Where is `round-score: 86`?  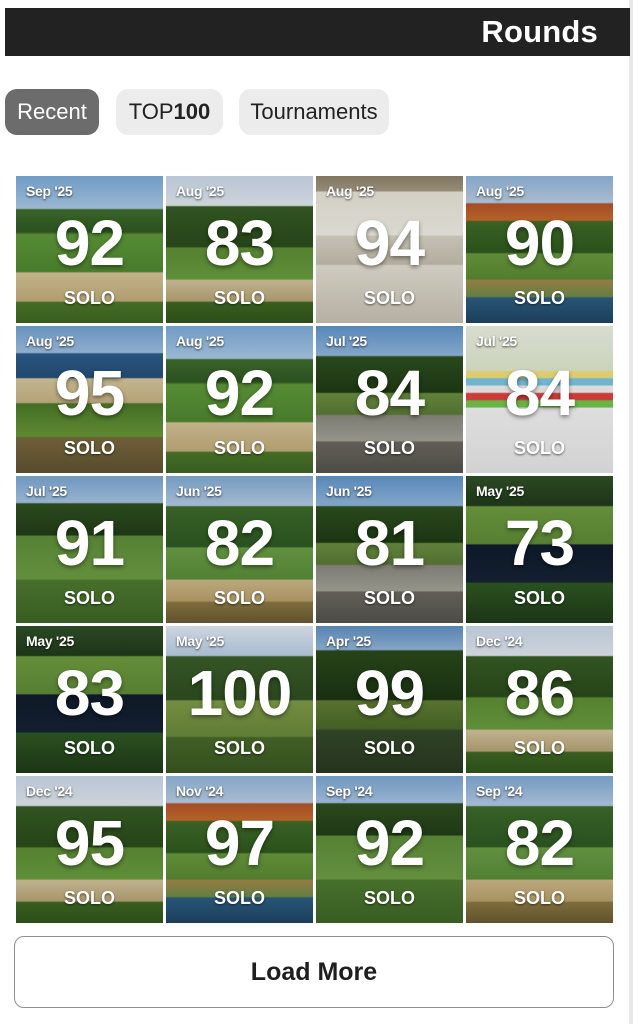 round-score: 86 is located at coordinates (539, 693).